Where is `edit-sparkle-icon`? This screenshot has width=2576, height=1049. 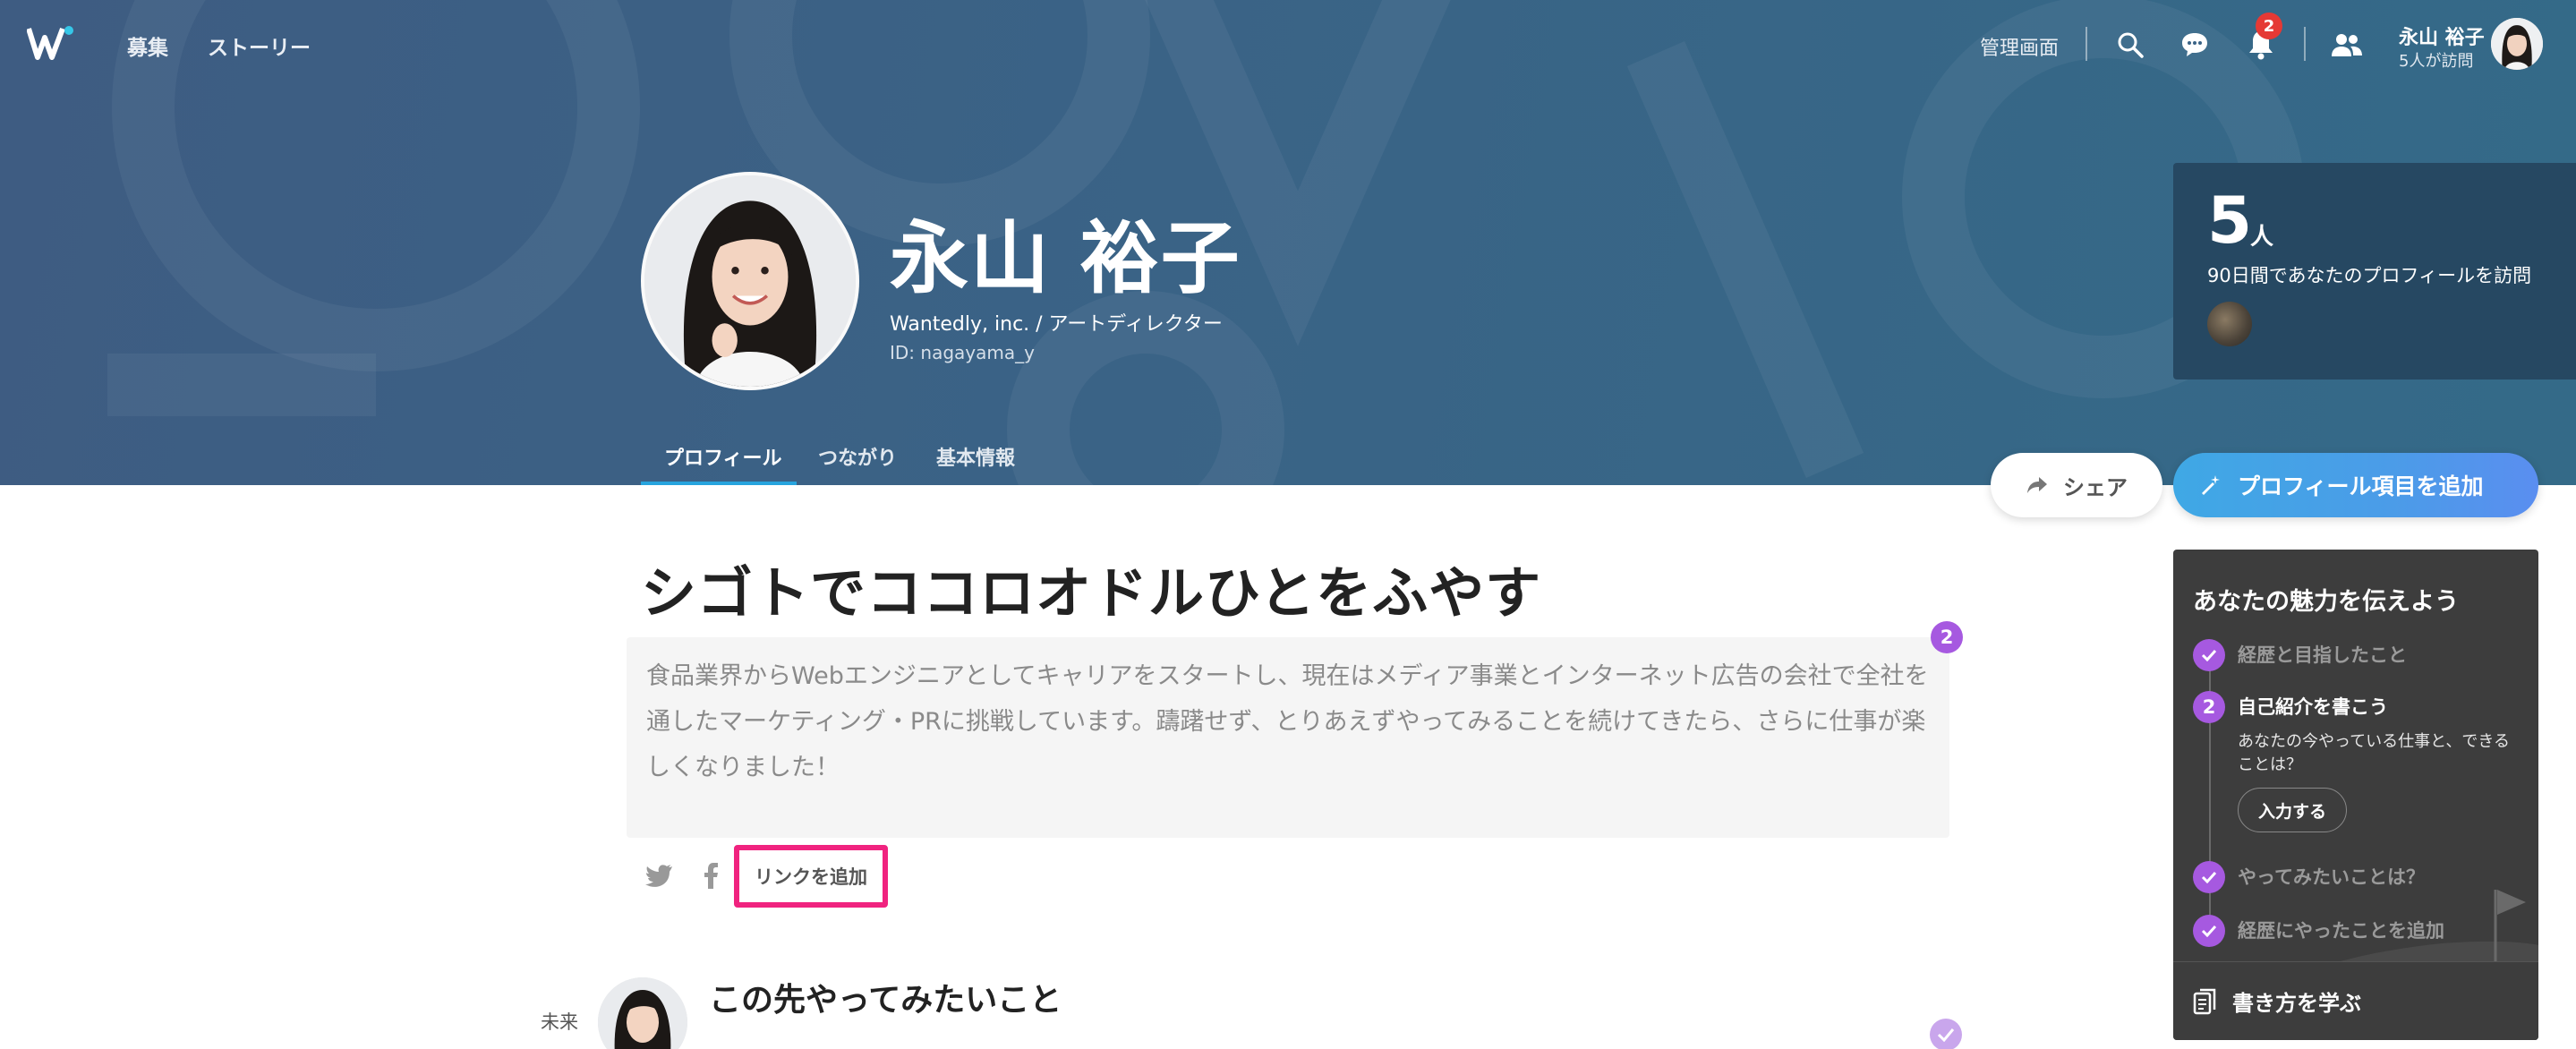
edit-sparkle-icon is located at coordinates (2211, 485).